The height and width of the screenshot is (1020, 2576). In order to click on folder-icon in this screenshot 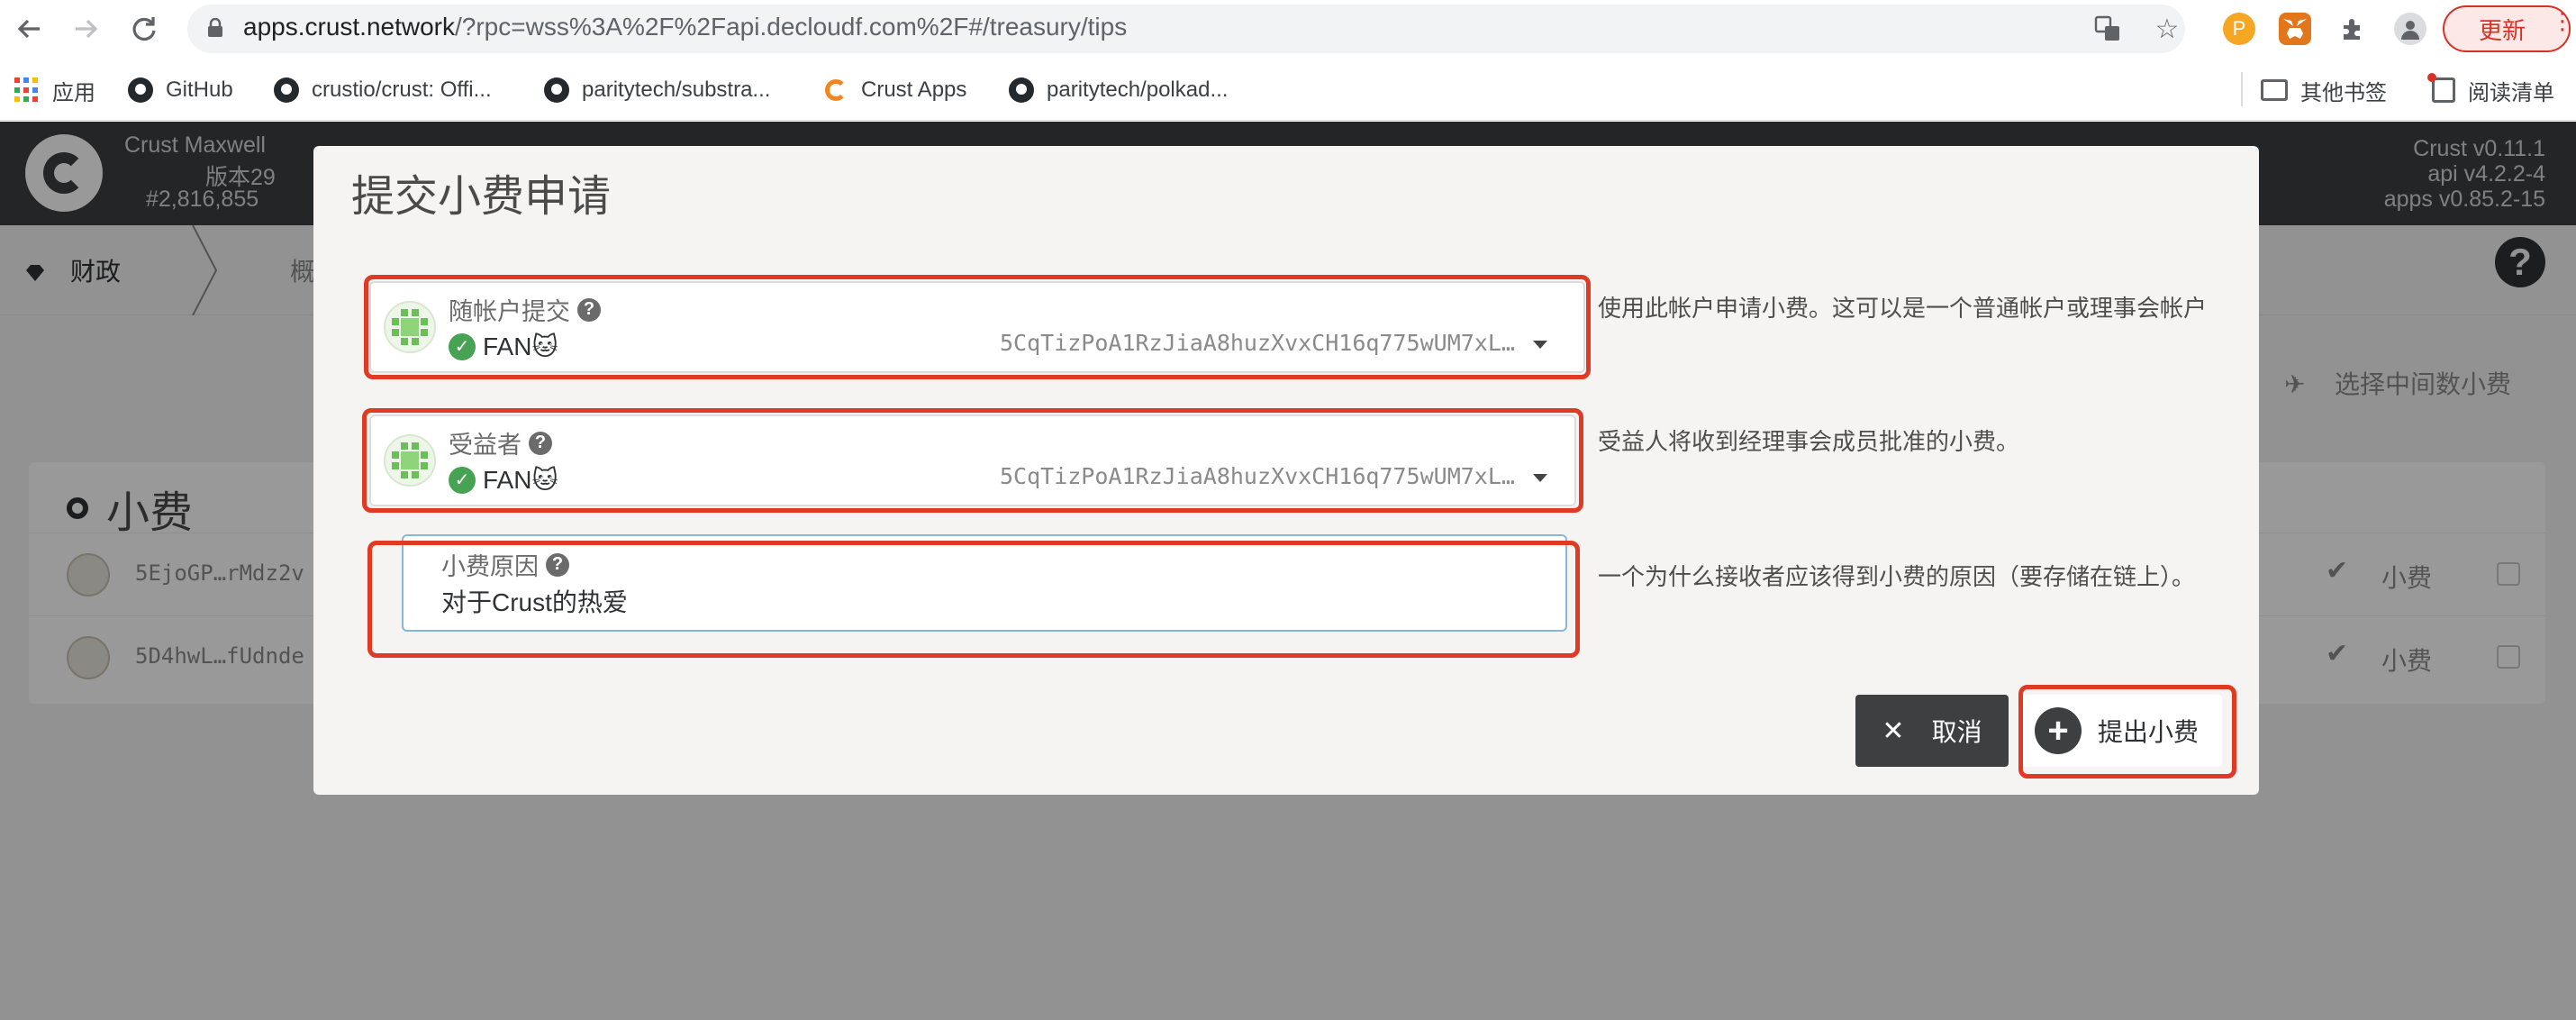, I will do `click(2274, 90)`.